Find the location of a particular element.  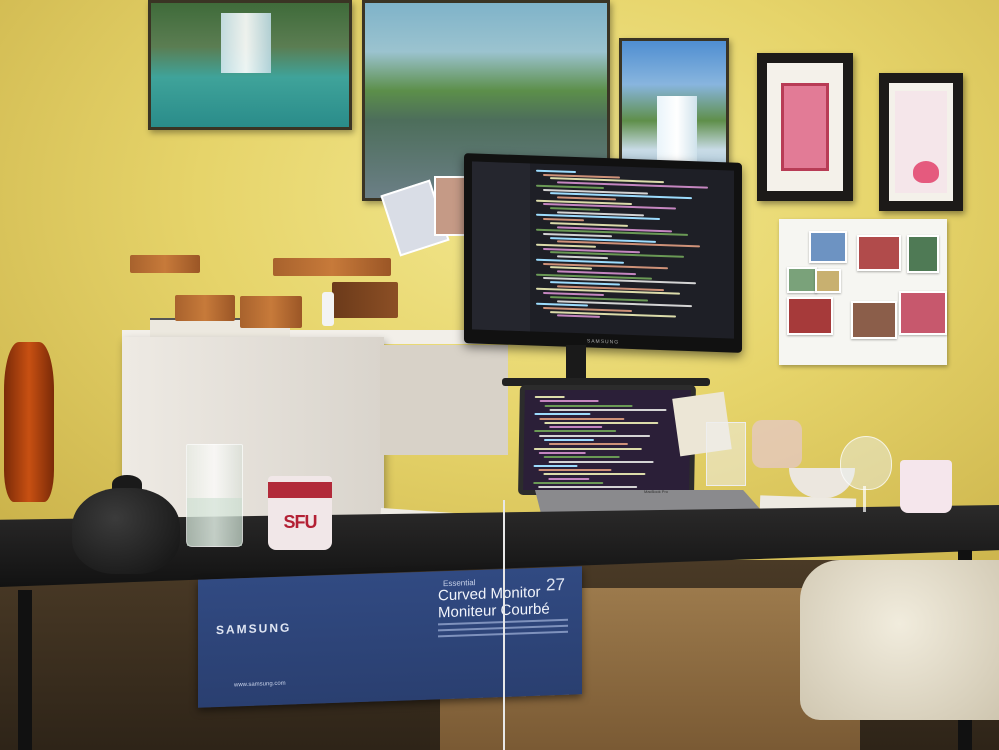

code-editor-screen is located at coordinates (603, 250).